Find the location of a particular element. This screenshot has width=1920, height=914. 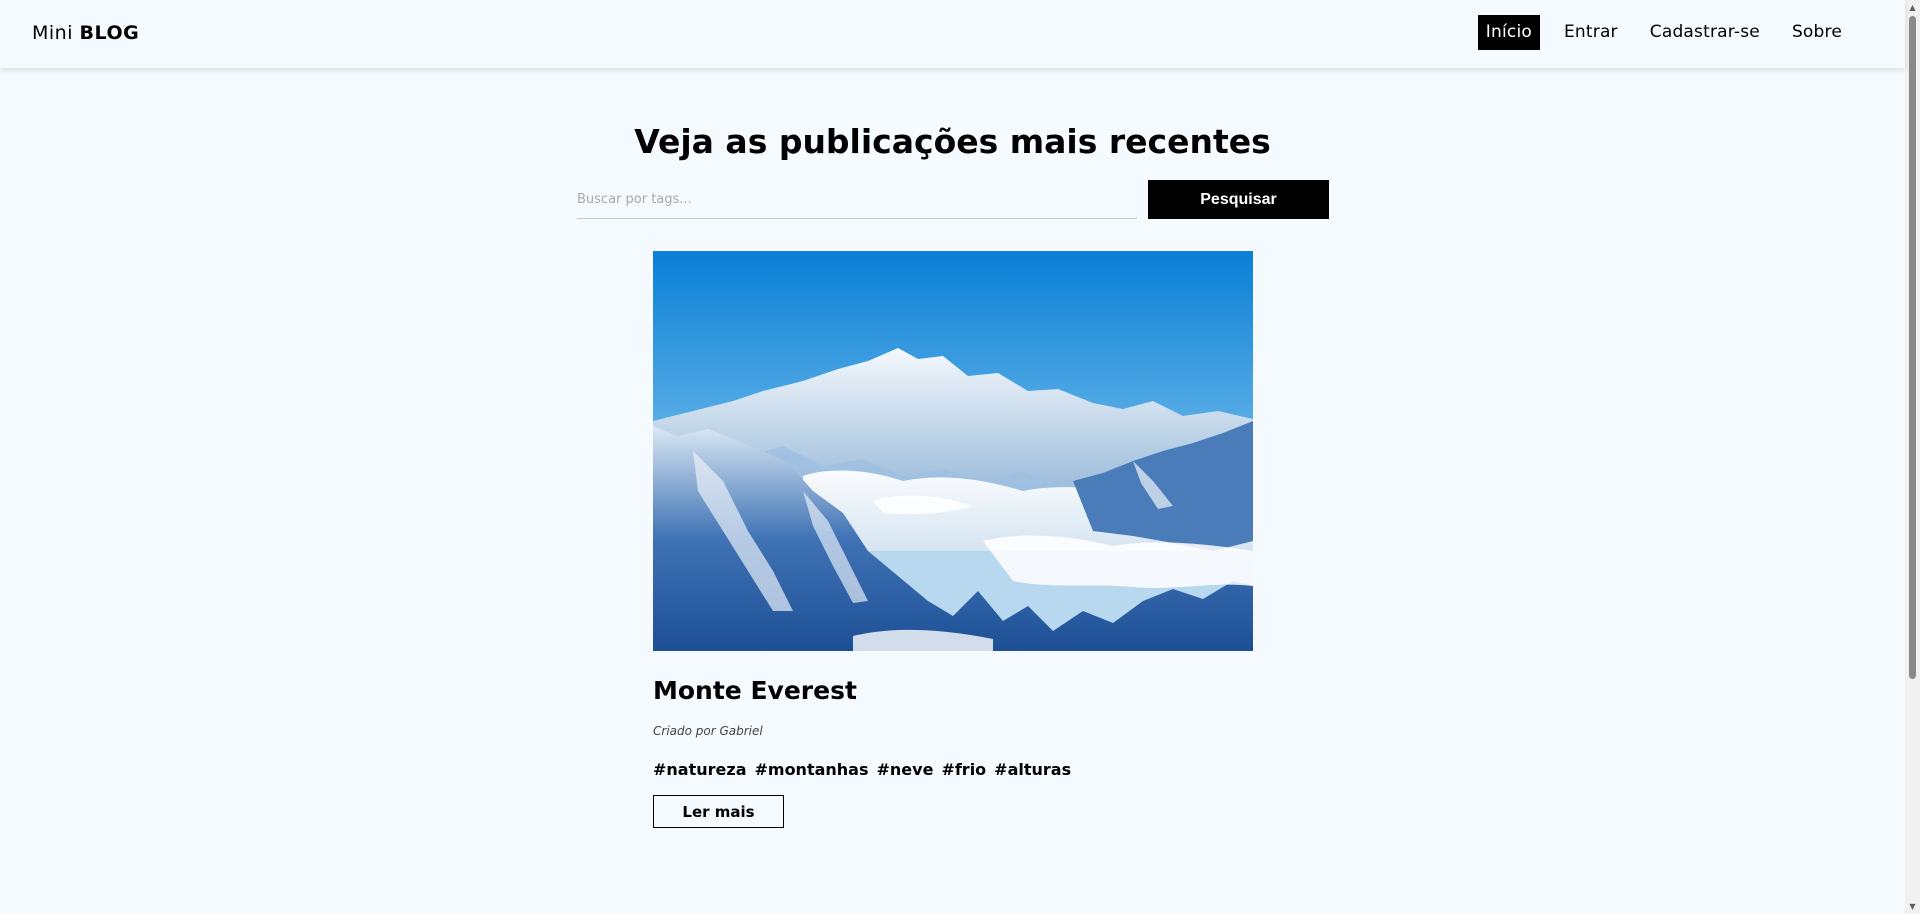

nav-link-entrar: Entrar is located at coordinates (1591, 32).